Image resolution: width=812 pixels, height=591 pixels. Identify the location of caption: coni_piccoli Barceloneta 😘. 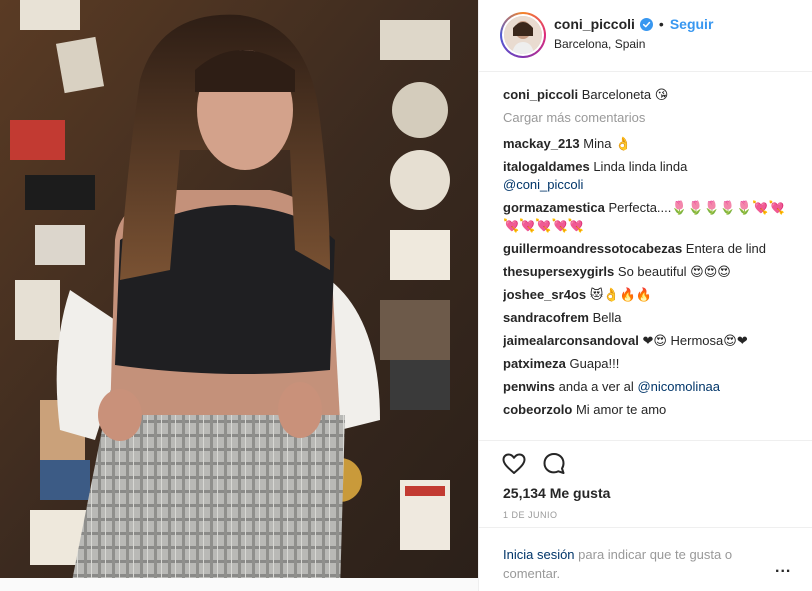
(651, 95).